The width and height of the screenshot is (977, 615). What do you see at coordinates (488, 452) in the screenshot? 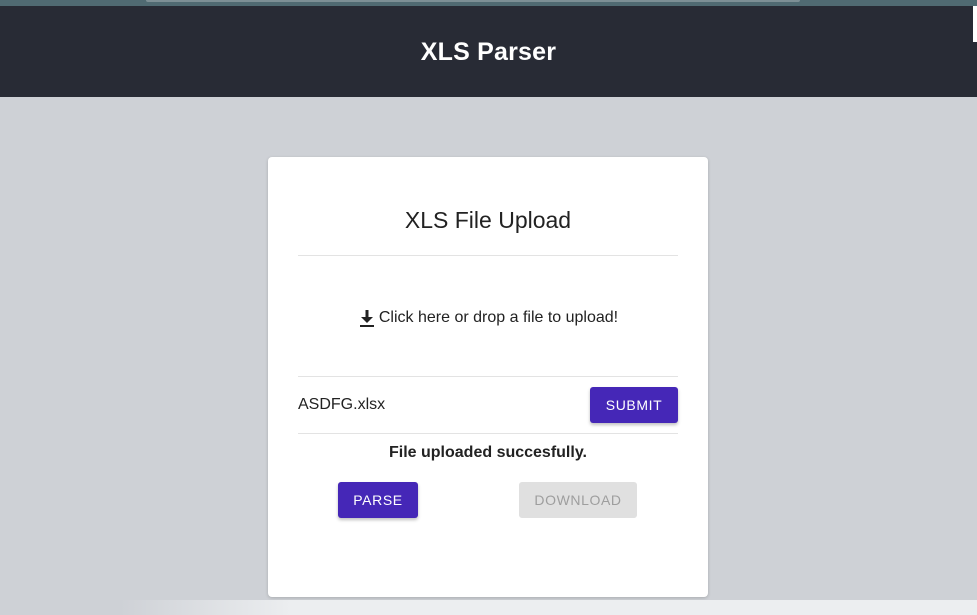
I see `status-message: File uploaded succesfully.` at bounding box center [488, 452].